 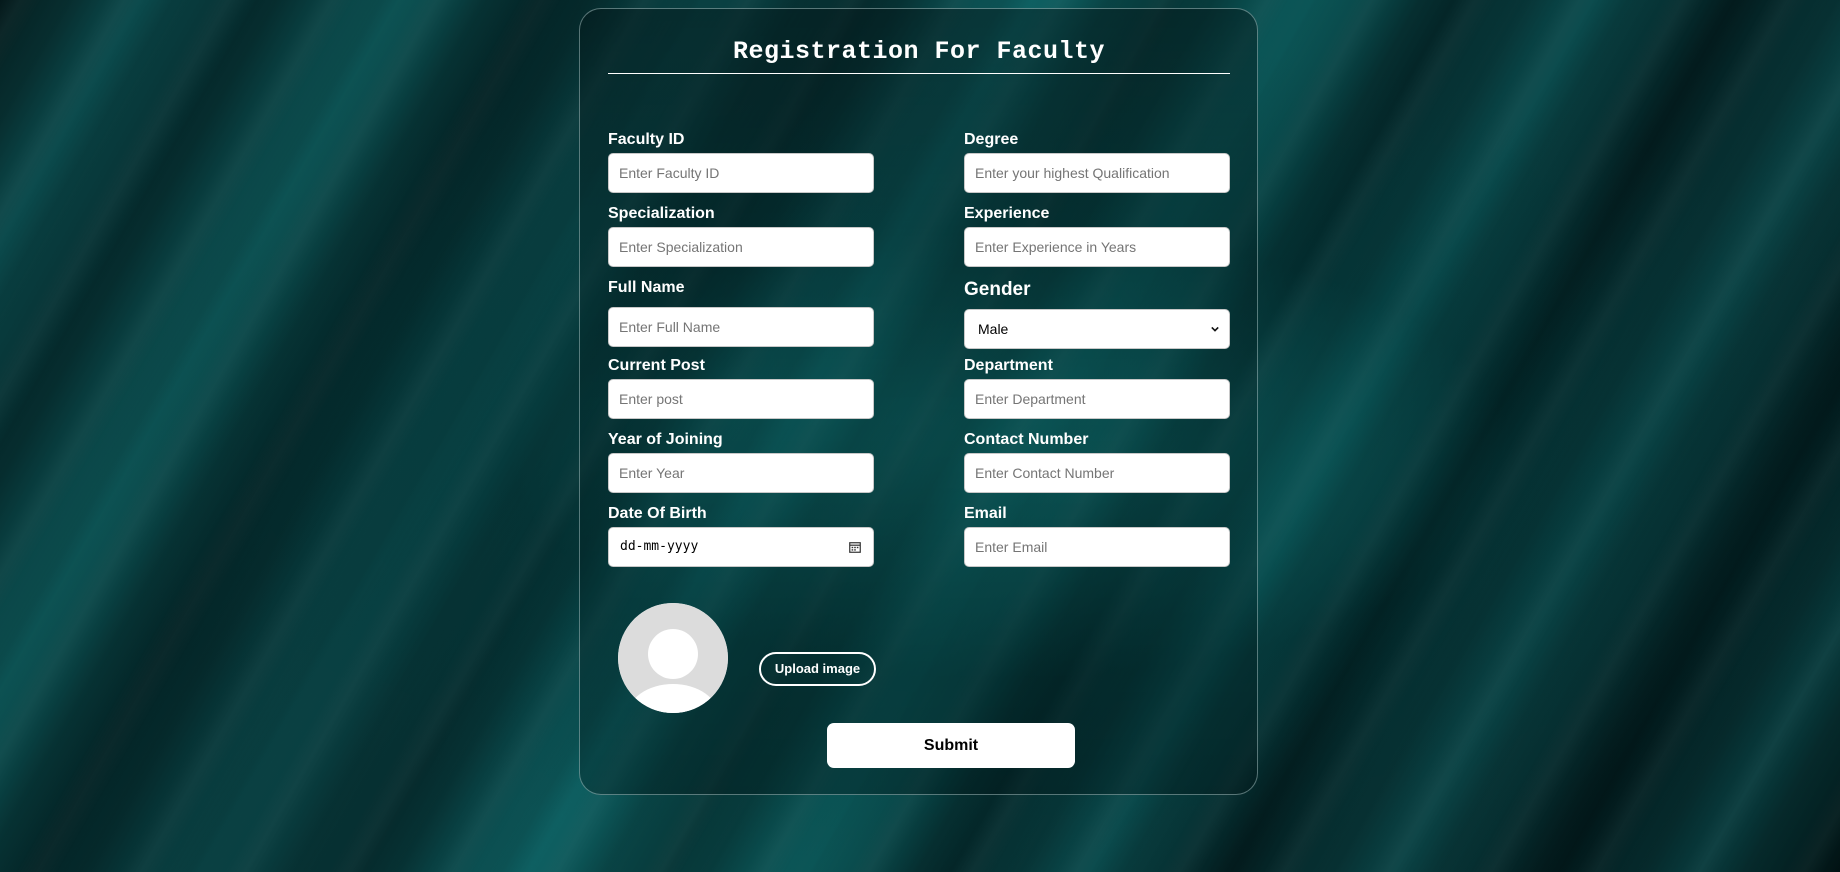 What do you see at coordinates (919, 73) in the screenshot?
I see `title-divider` at bounding box center [919, 73].